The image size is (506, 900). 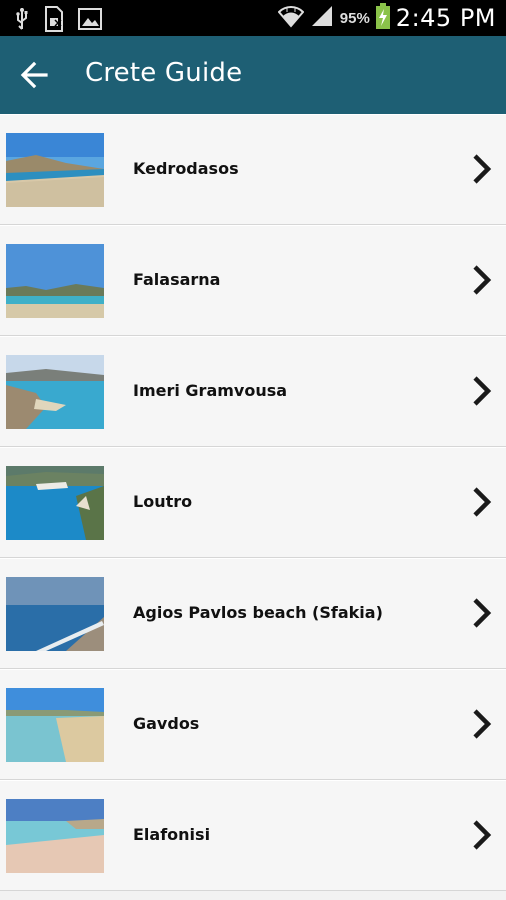 What do you see at coordinates (90, 21) in the screenshot?
I see `image-icon` at bounding box center [90, 21].